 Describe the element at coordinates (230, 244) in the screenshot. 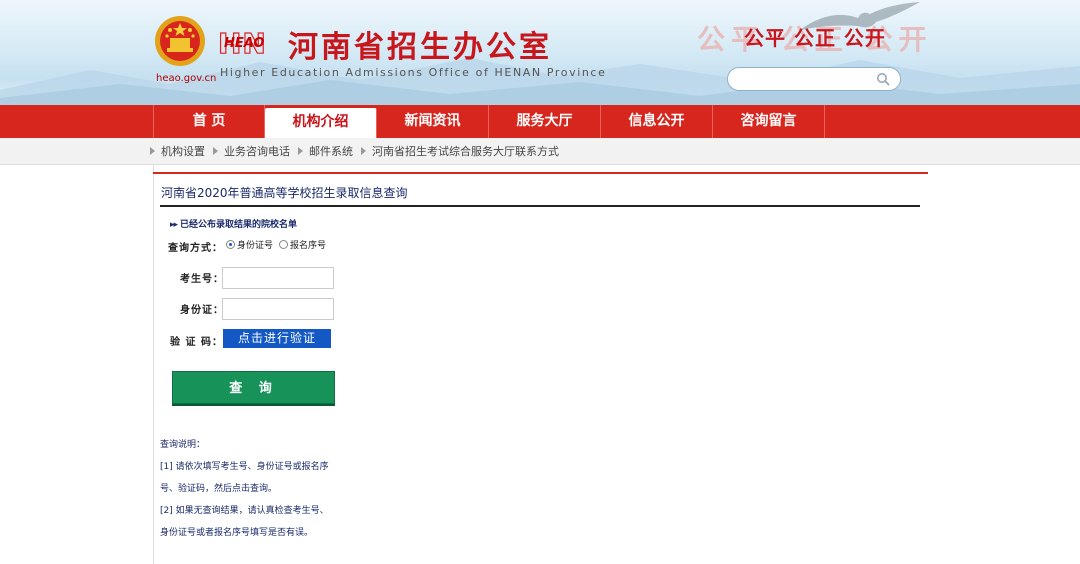

I see `radio-id-number` at that location.